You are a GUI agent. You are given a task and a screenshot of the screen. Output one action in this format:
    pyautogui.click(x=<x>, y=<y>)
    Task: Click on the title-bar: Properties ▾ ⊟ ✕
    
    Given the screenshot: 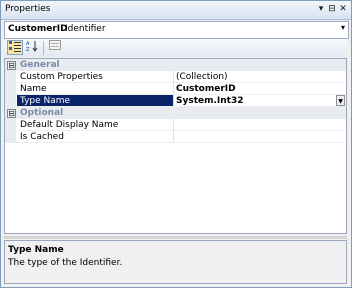 What is the action you would take?
    pyautogui.click(x=176, y=10)
    